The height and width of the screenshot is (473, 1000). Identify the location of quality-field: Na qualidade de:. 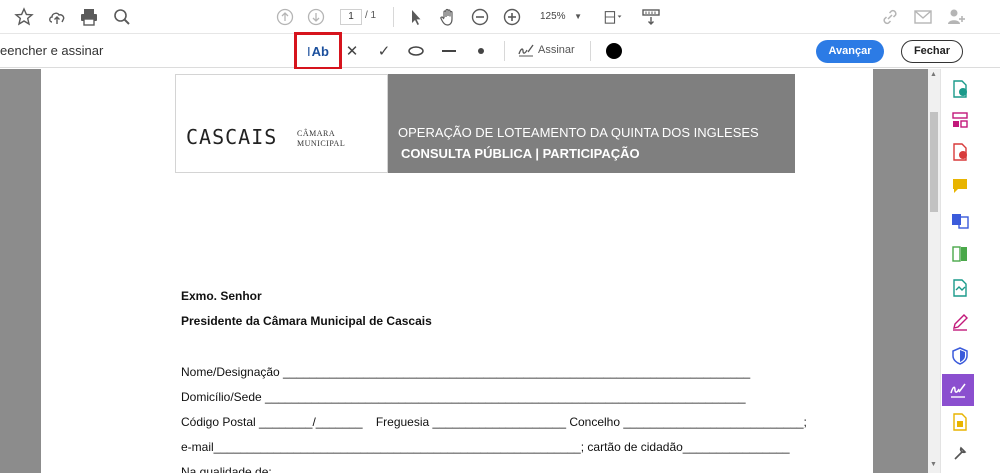
(226, 469).